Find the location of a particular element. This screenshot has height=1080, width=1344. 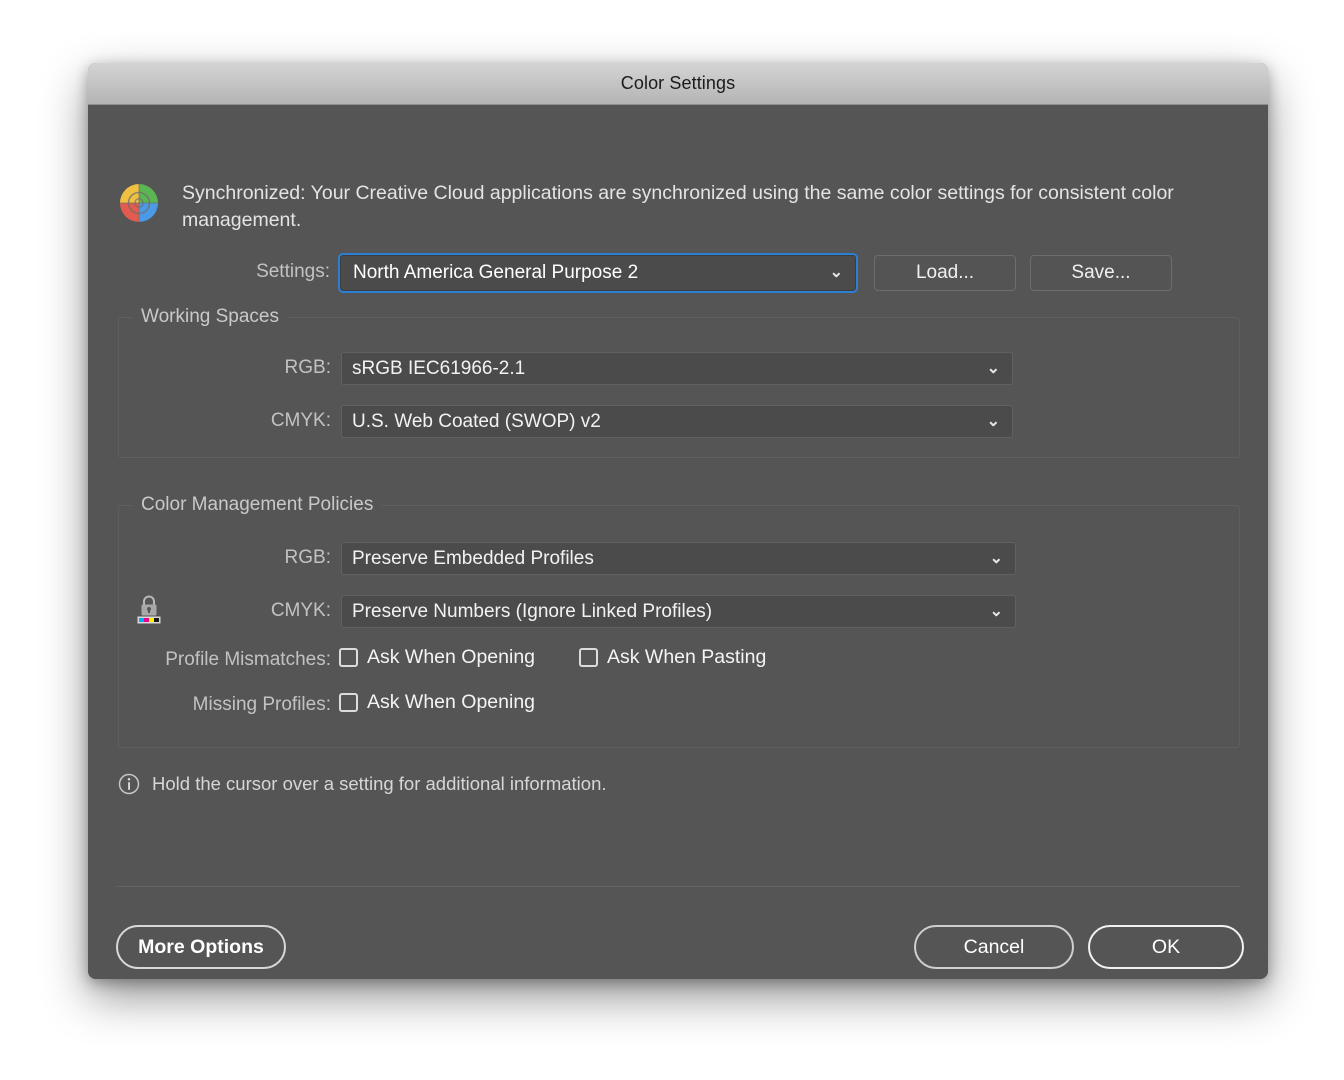

working-spaces-cmyk-select: U.S. Web Coated (SWOP) v2 ⌄ is located at coordinates (677, 421).